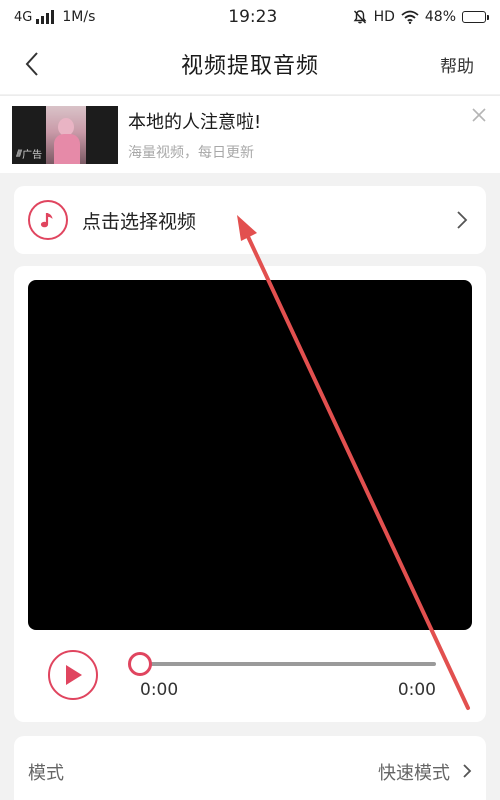 The height and width of the screenshot is (800, 500). Describe the element at coordinates (23, 17) in the screenshot. I see `network-type: 4G` at that location.